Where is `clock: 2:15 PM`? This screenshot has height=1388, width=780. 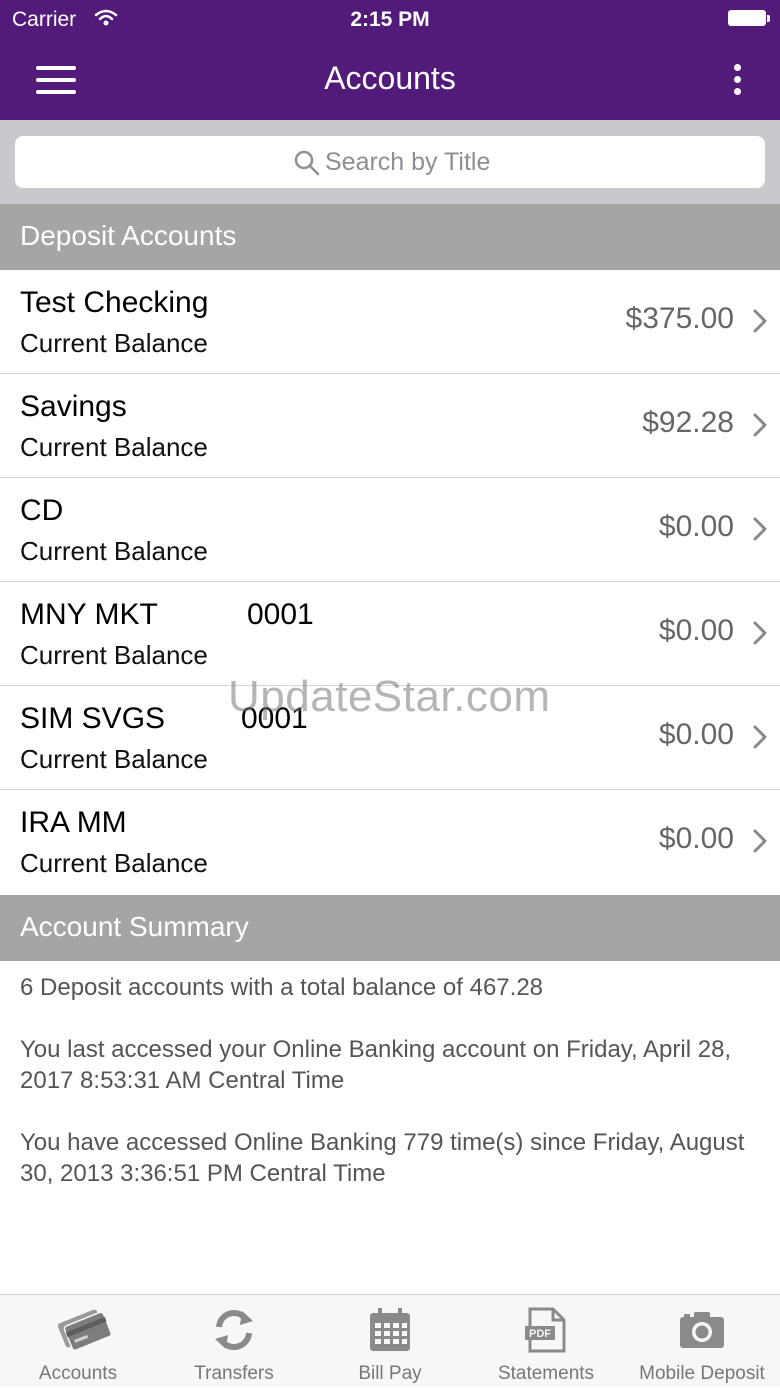
clock: 2:15 PM is located at coordinates (390, 19).